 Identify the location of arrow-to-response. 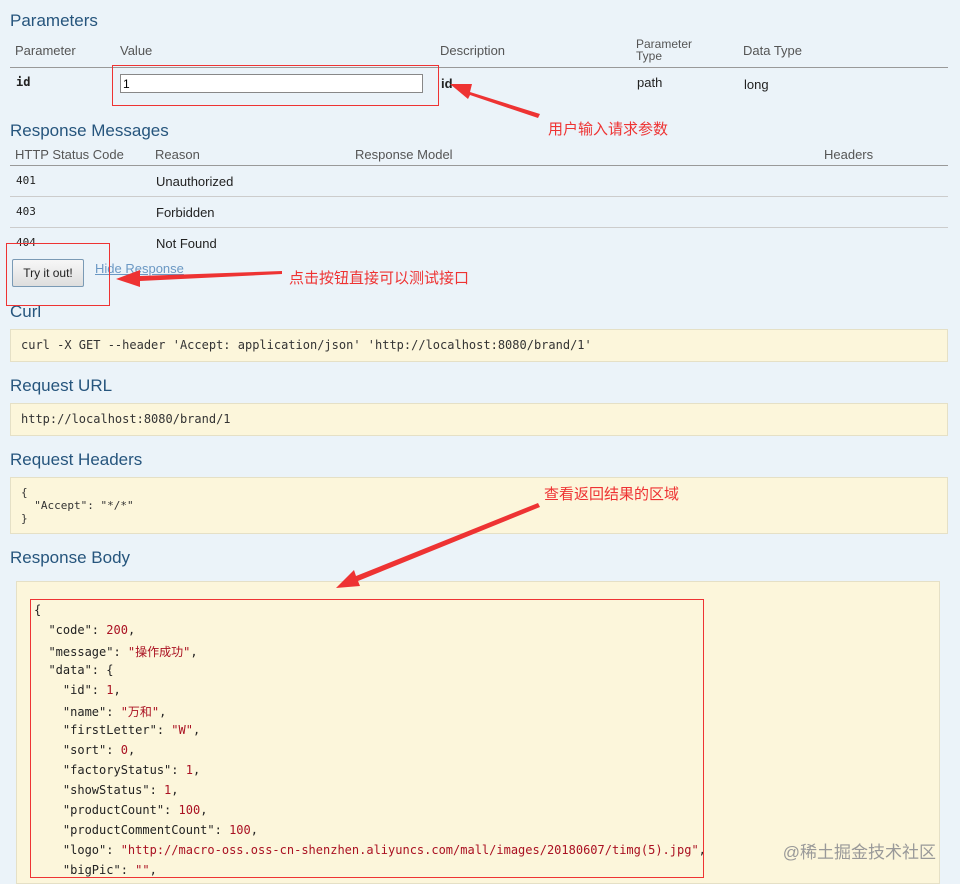
(438, 545).